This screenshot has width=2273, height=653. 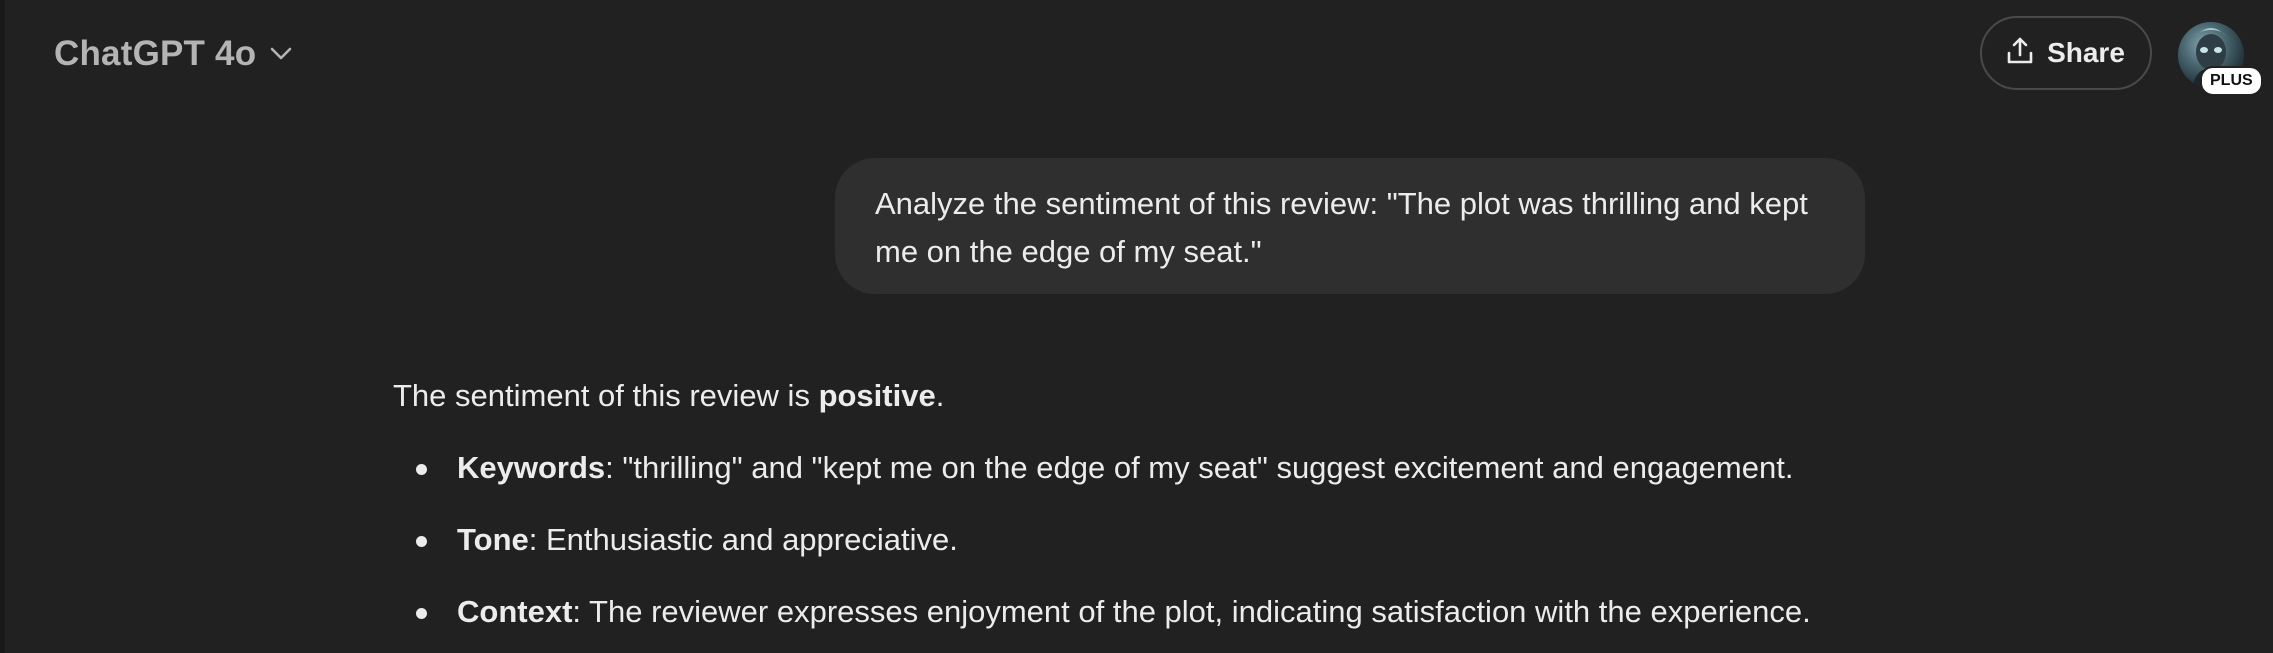 I want to click on bullet-term: Keywords, so click(x=531, y=467).